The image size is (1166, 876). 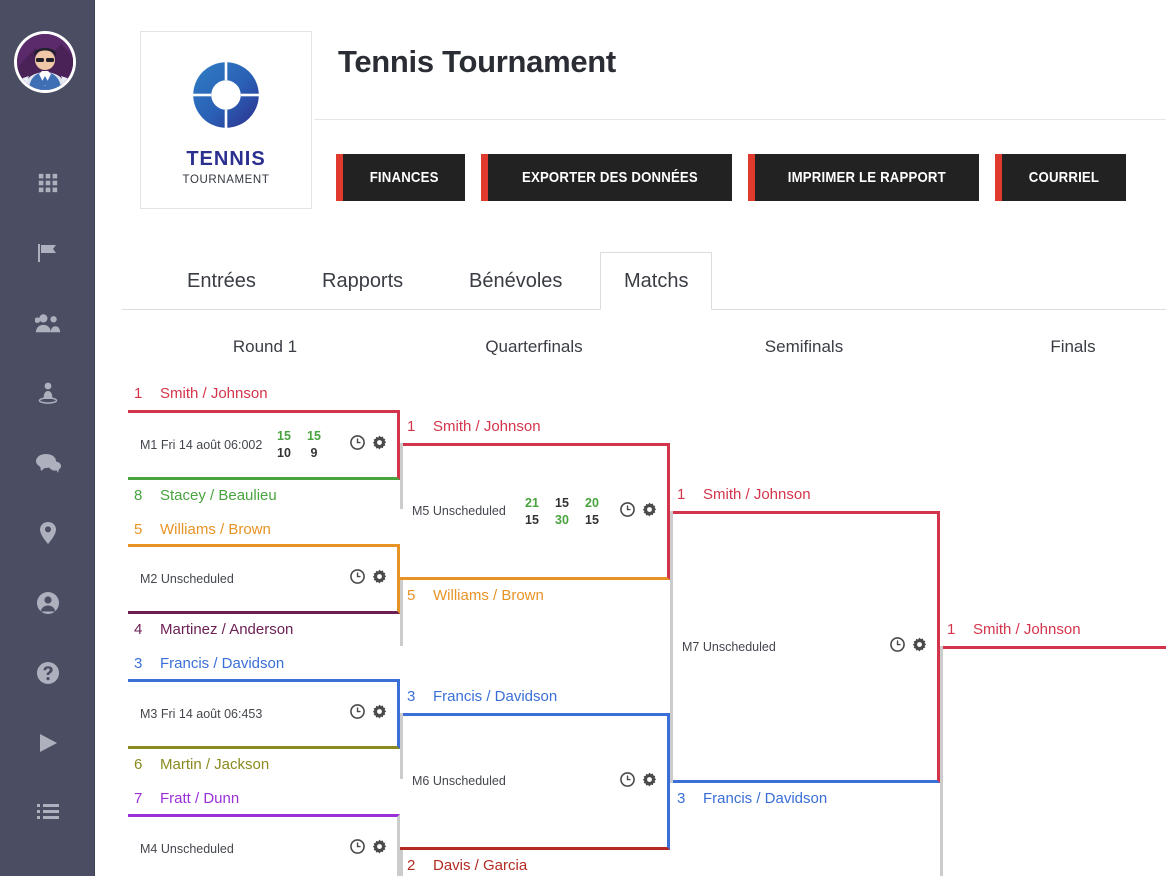 I want to click on tab-rapports-label: Rapports, so click(x=363, y=280).